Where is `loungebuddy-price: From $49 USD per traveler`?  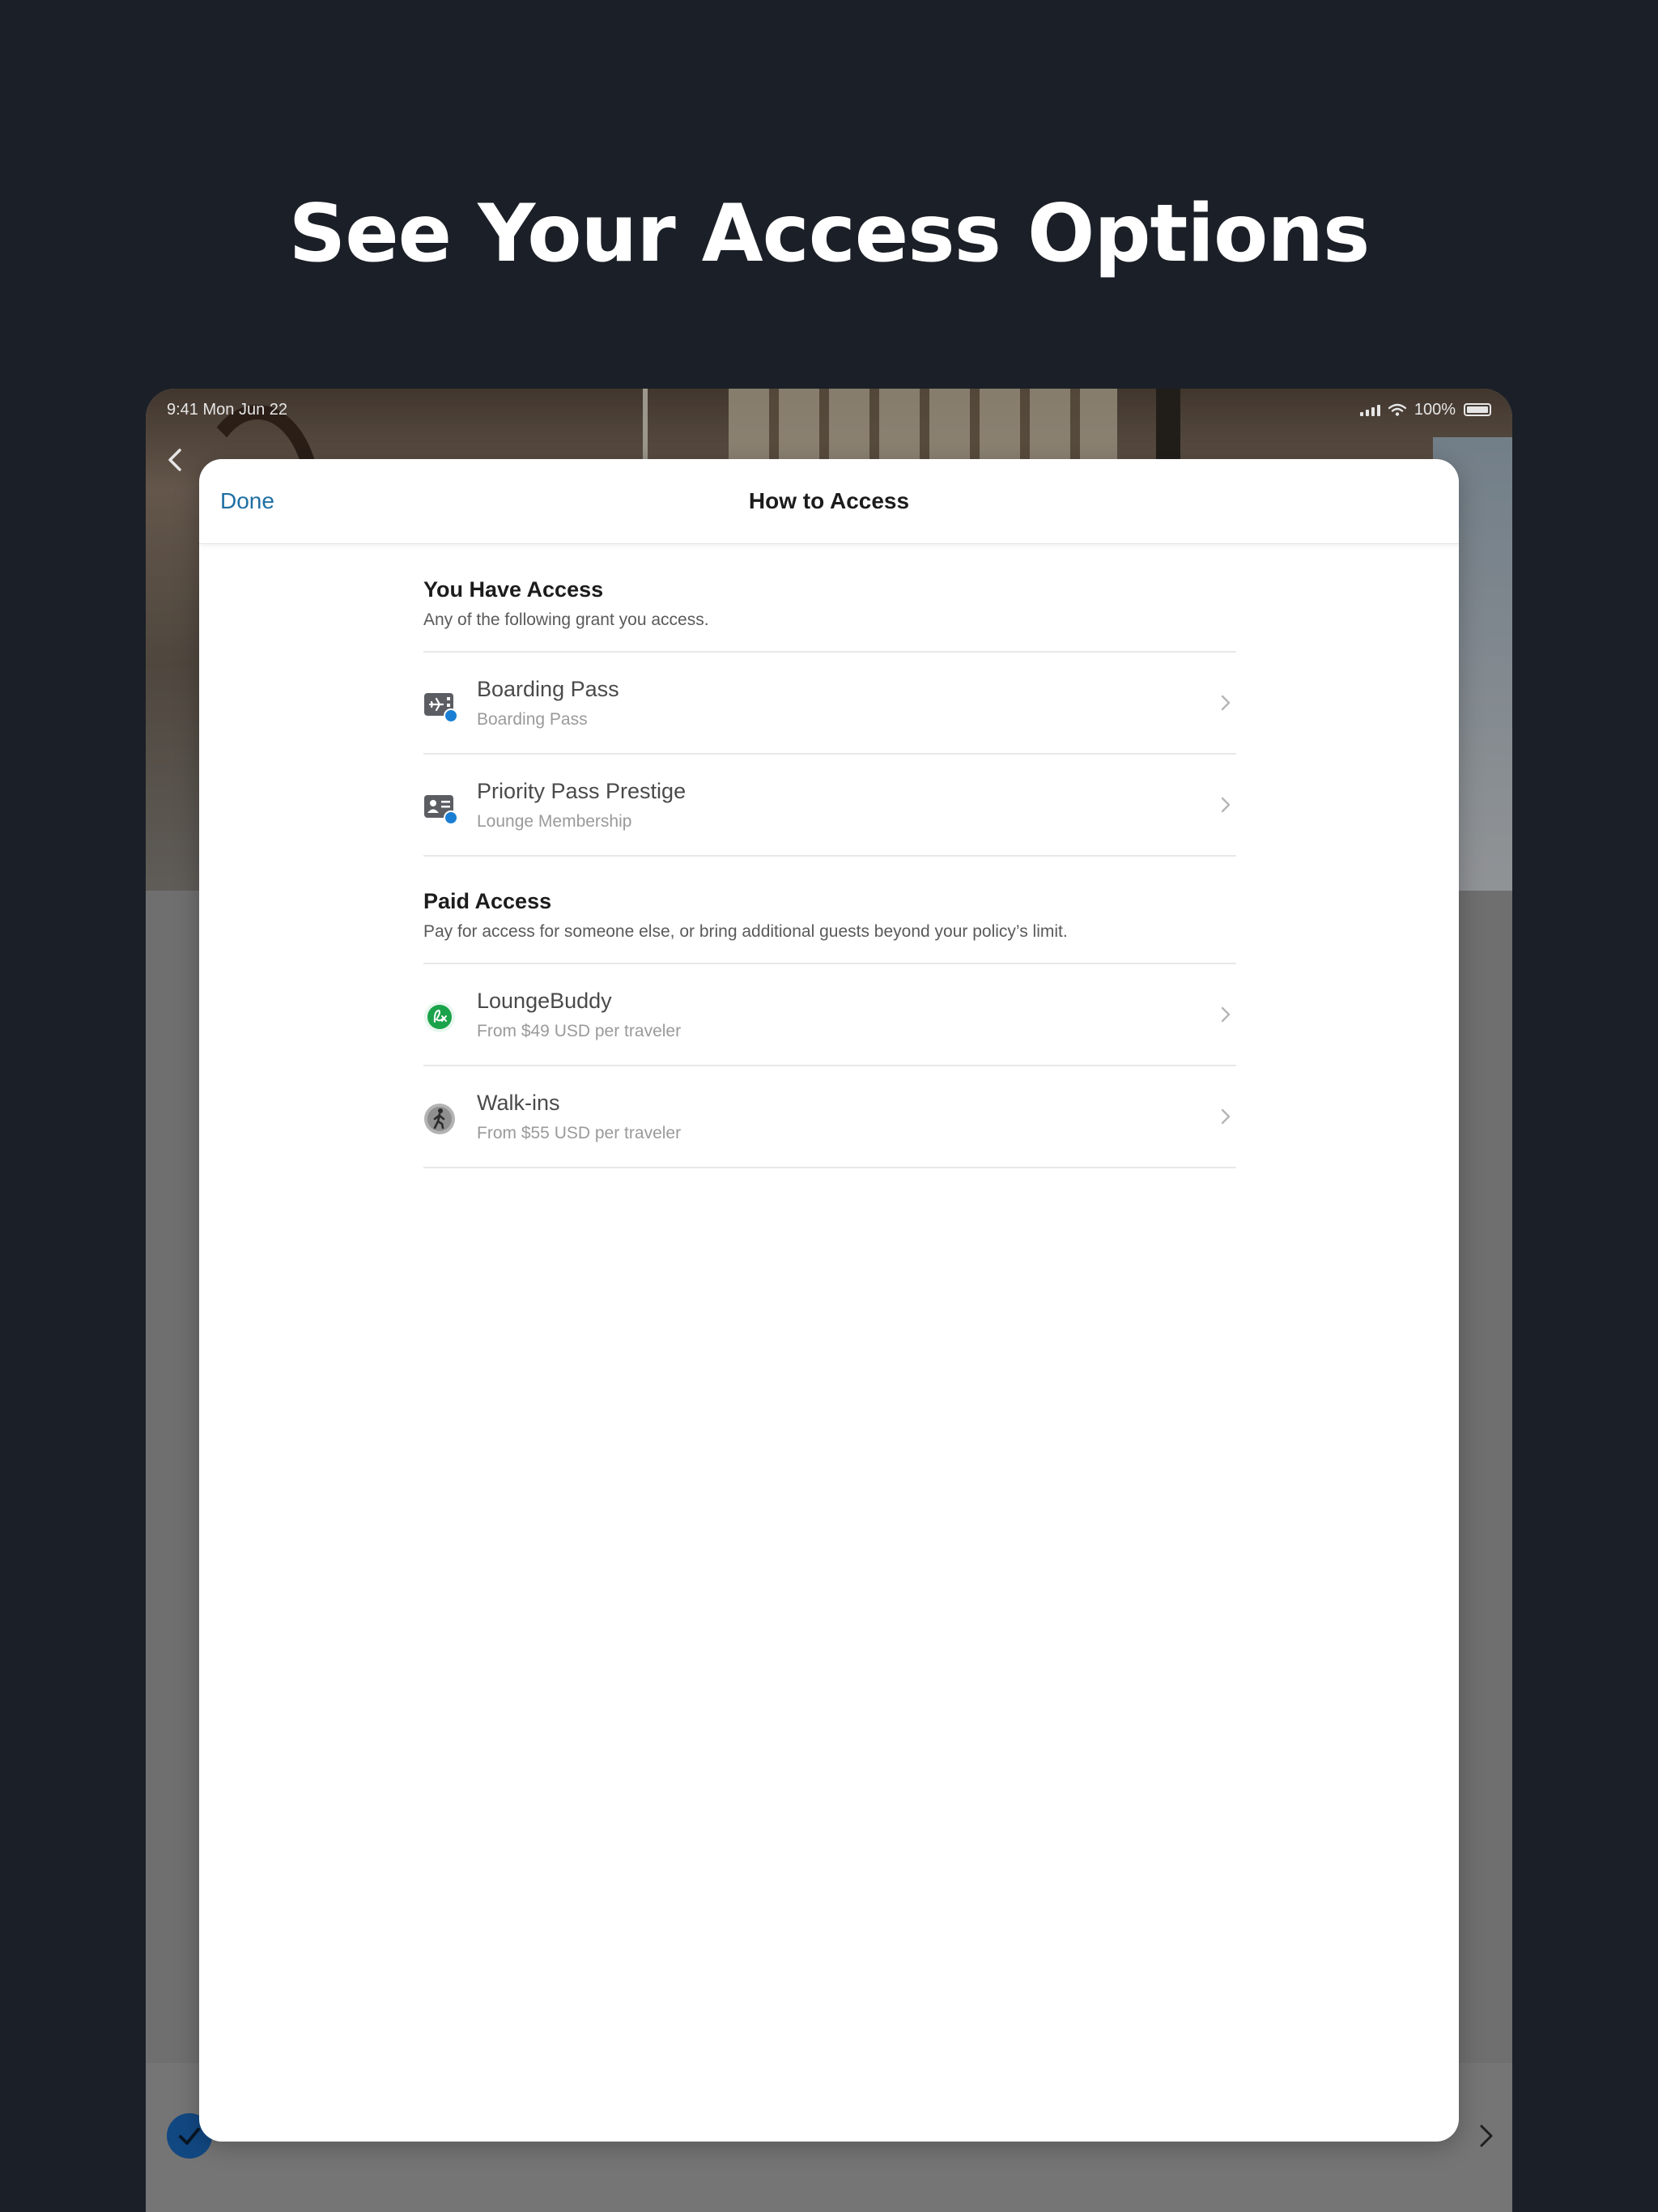
loungebuddy-price: From $49 USD per traveler is located at coordinates (579, 1031).